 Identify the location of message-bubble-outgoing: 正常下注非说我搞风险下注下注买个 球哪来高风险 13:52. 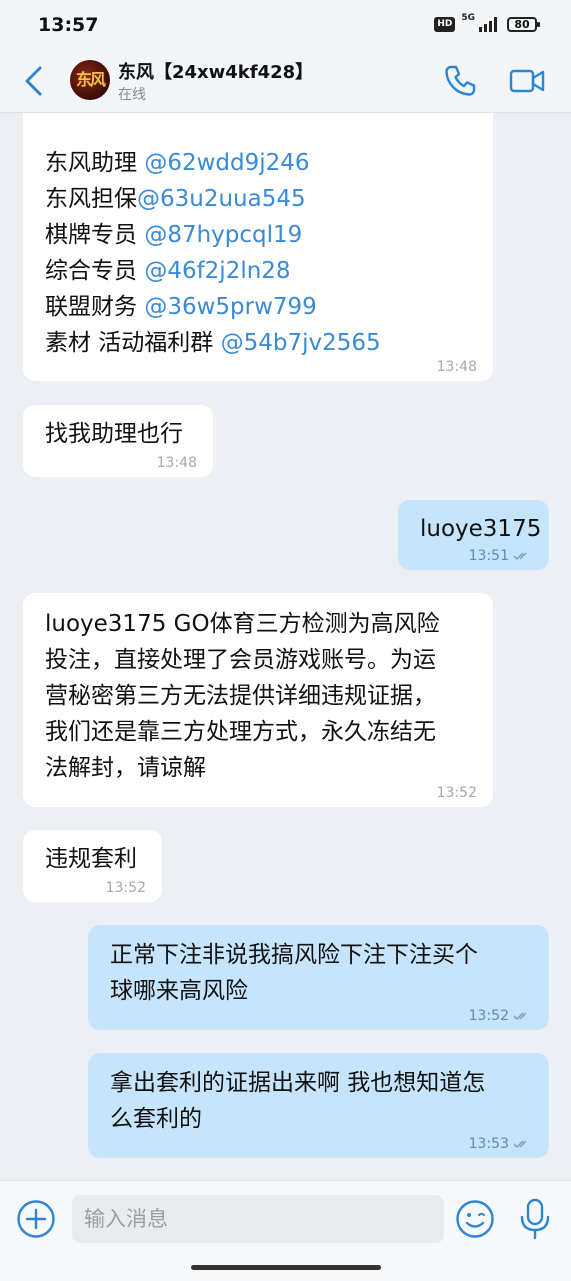
(318, 977).